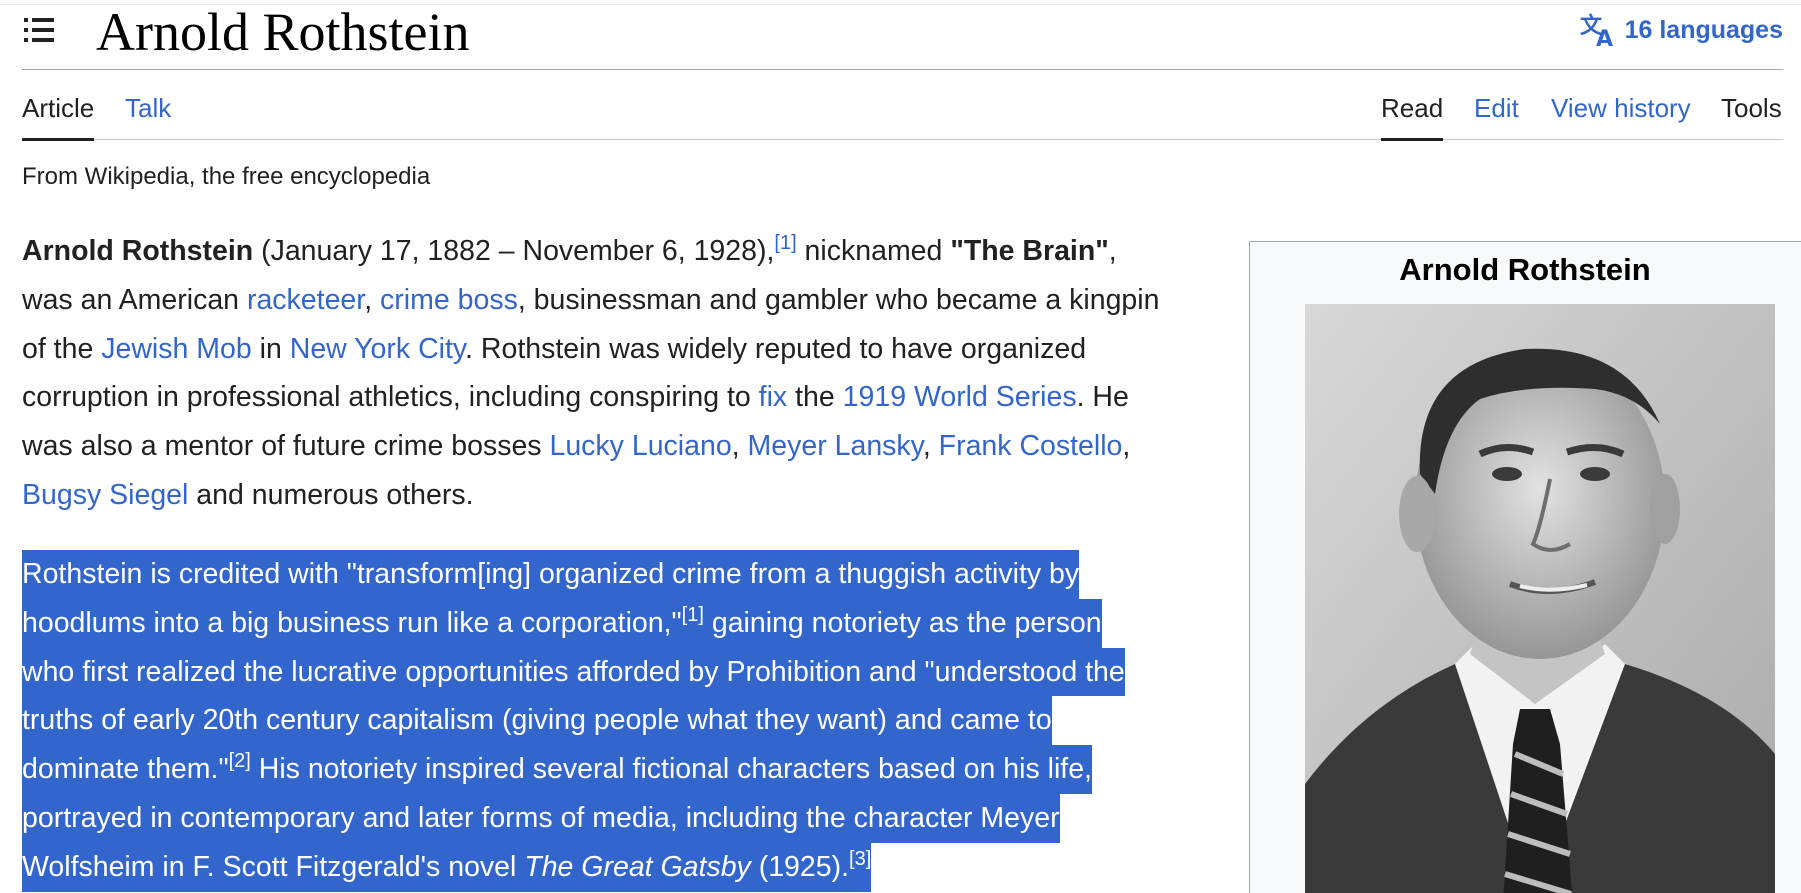 The width and height of the screenshot is (1801, 893). What do you see at coordinates (1525, 269) in the screenshot?
I see `infobox-title: Arnold Rothstein` at bounding box center [1525, 269].